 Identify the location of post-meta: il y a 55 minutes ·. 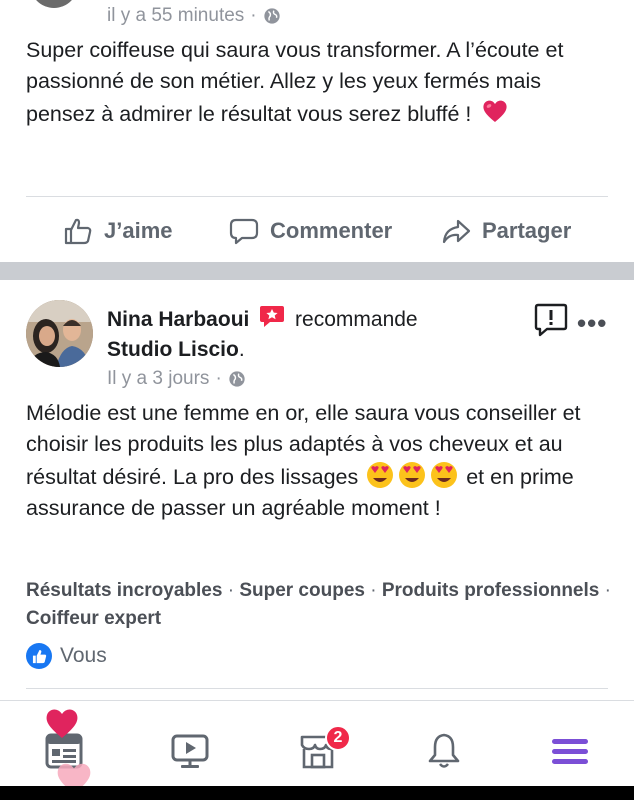
(194, 16).